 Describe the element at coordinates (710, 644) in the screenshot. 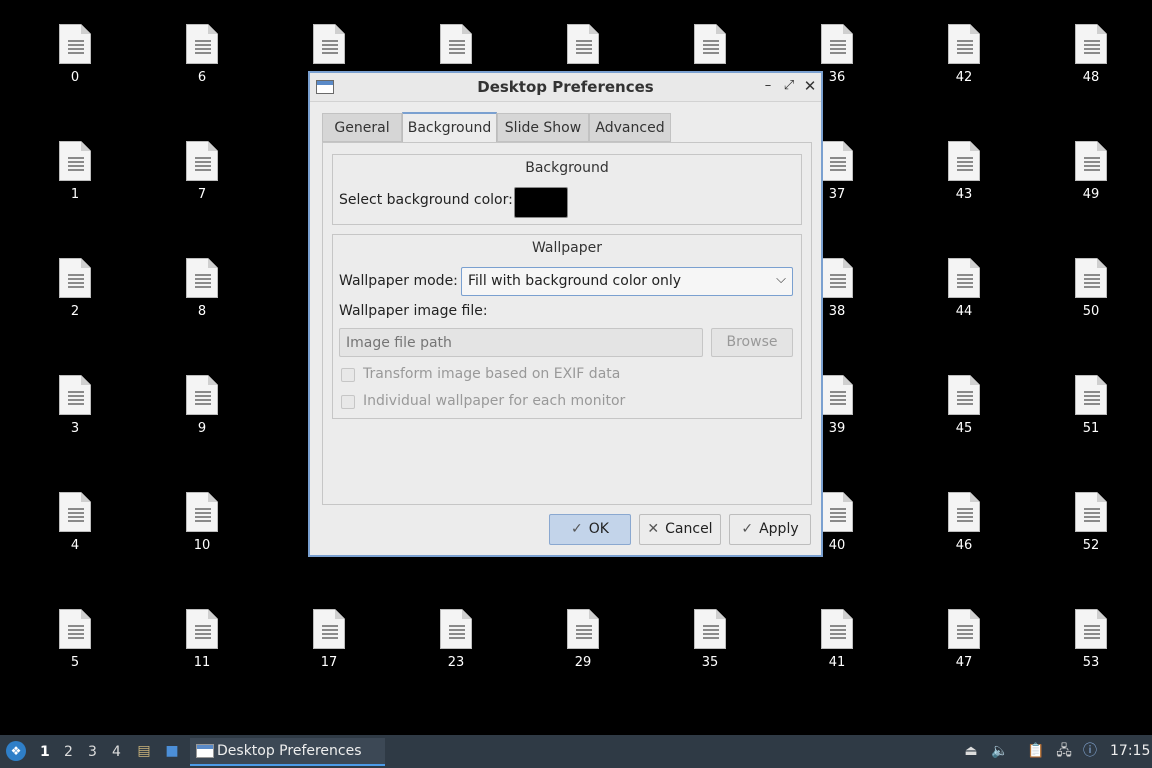

I see `desktop-file-icon: 35` at that location.